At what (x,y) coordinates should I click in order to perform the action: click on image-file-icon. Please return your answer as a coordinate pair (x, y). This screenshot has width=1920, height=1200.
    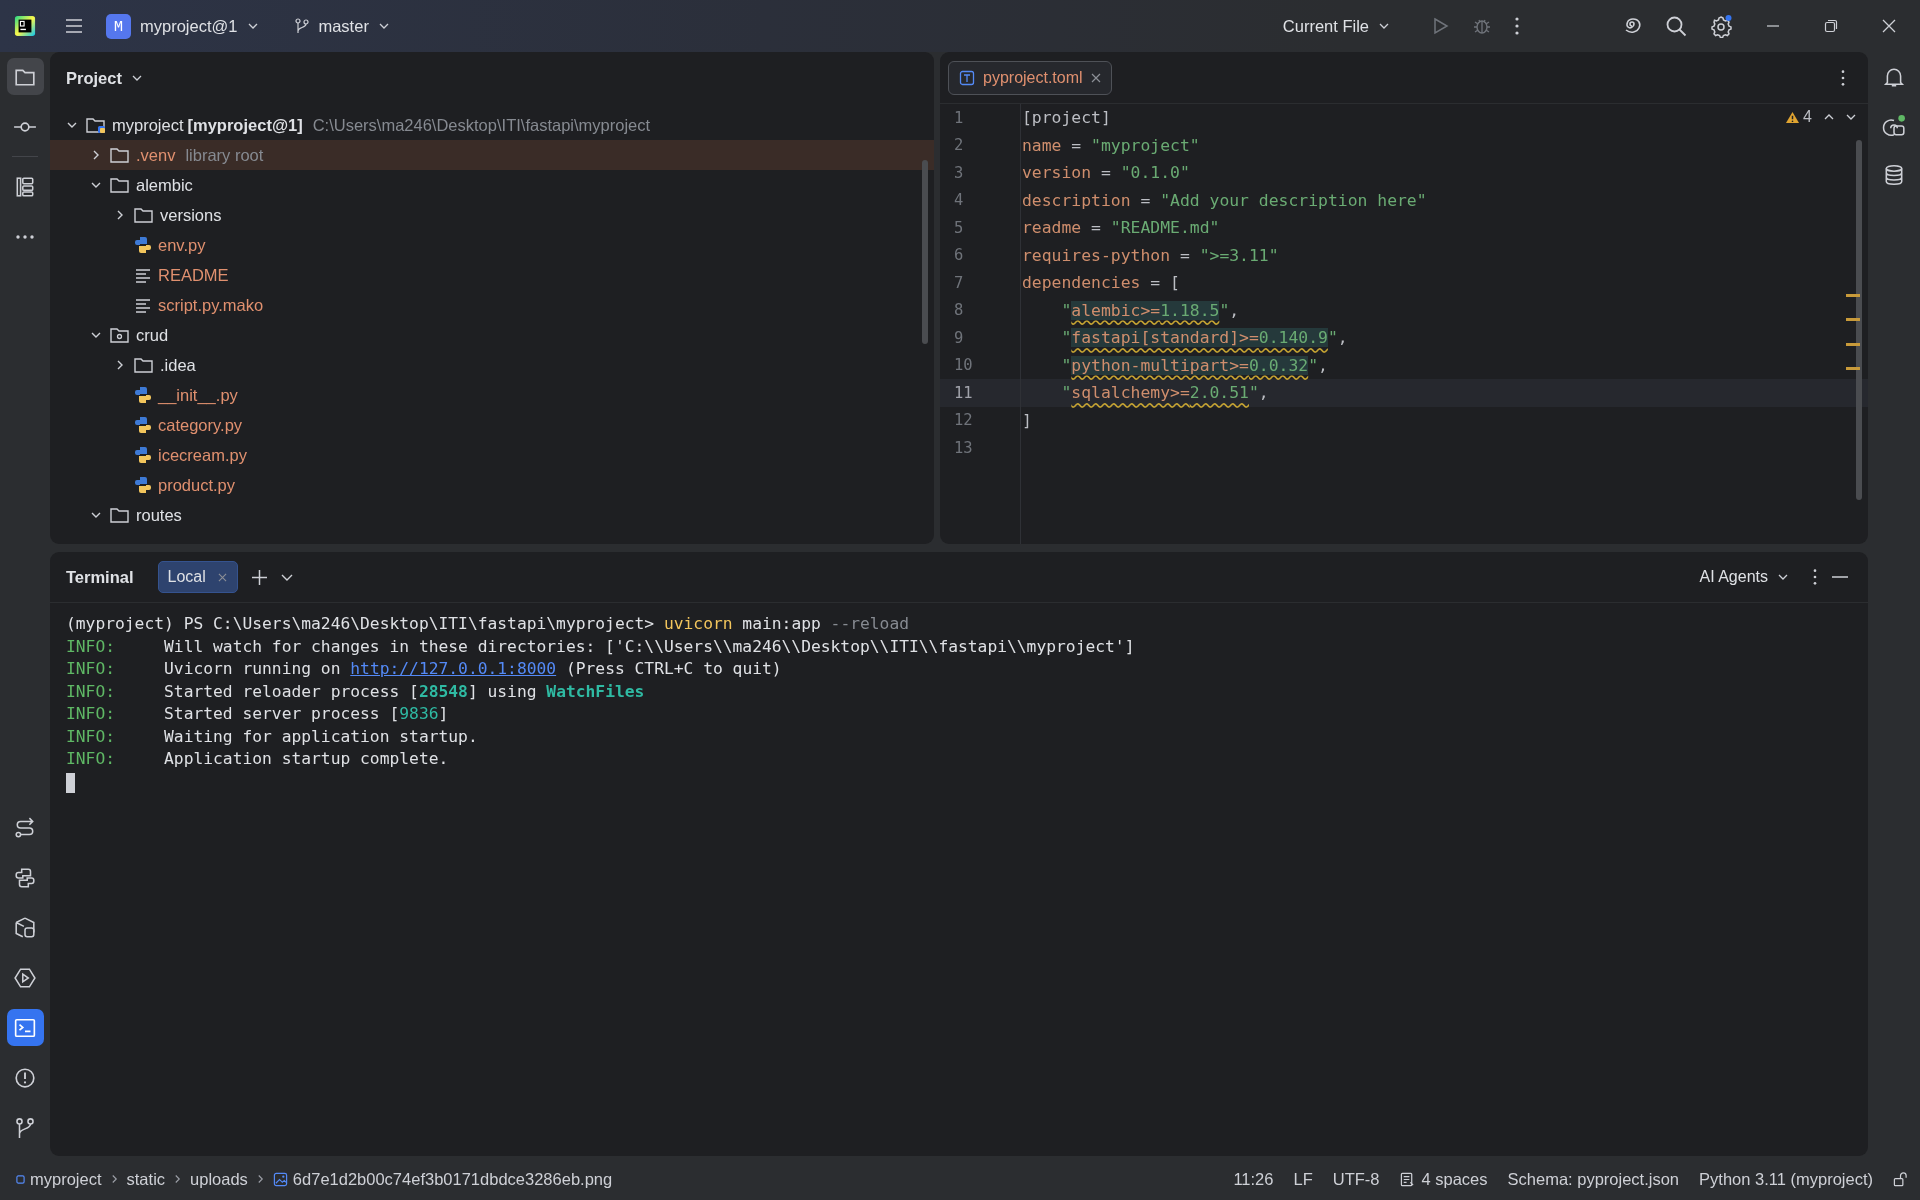
    Looking at the image, I should click on (280, 1179).